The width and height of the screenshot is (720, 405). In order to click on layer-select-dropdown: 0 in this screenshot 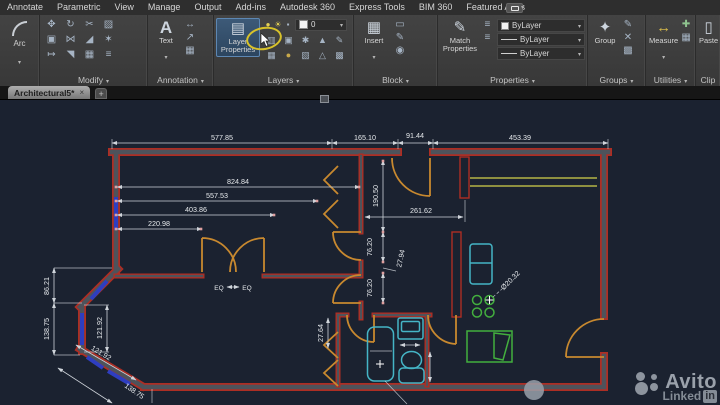, I will do `click(321, 24)`.